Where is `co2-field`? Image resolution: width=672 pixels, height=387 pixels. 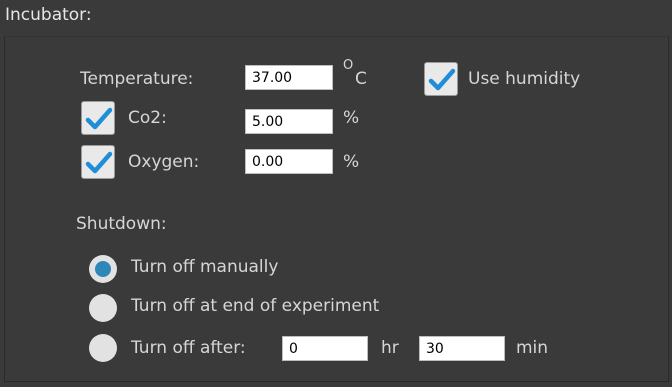 co2-field is located at coordinates (289, 121).